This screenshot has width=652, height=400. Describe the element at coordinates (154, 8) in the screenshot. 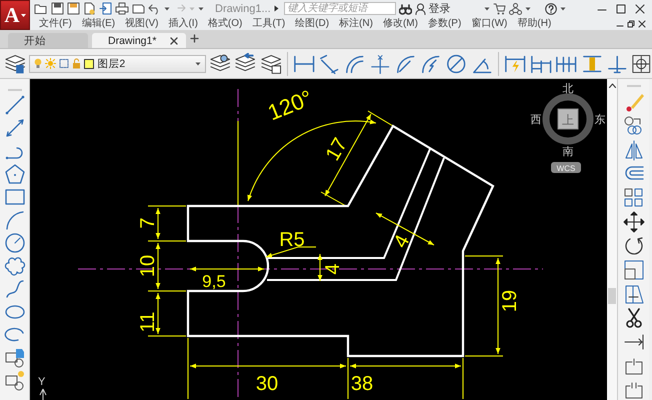

I see `undo-icon` at that location.